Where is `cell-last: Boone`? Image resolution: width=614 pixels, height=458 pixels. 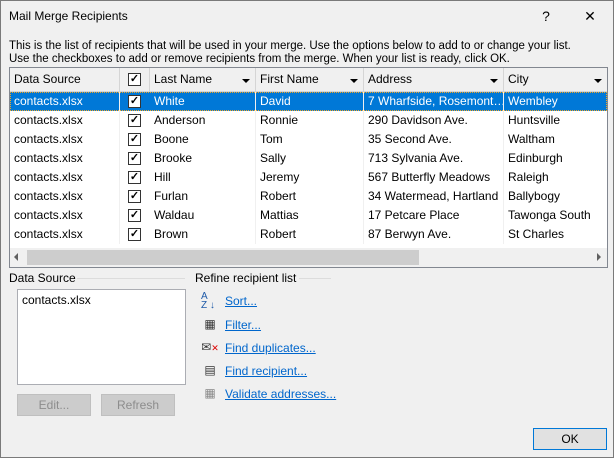
cell-last: Boone is located at coordinates (203, 139).